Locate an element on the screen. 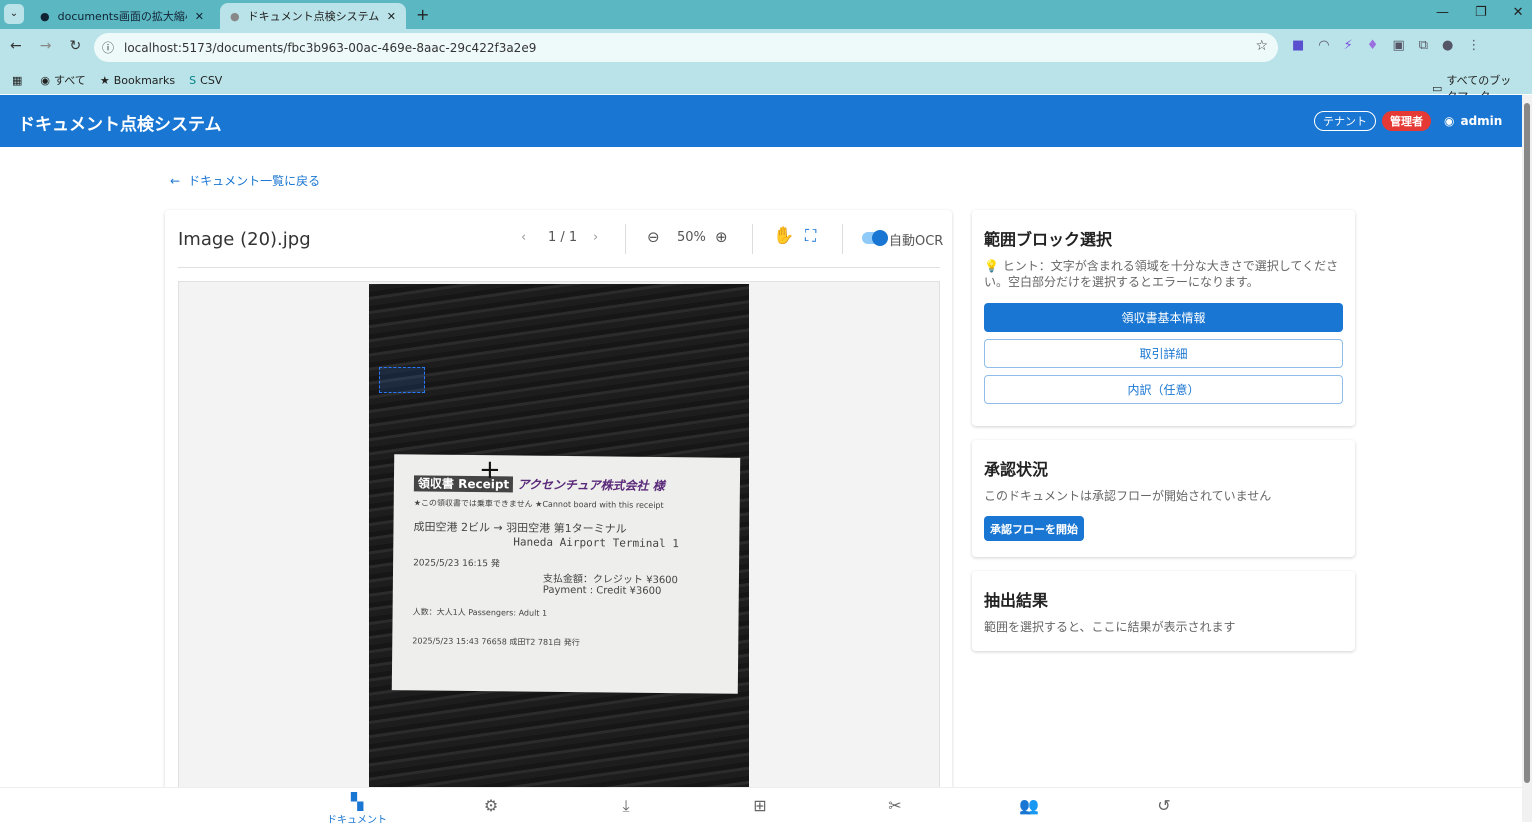 The image size is (1532, 826). star-icon: ☆ is located at coordinates (1261, 46).